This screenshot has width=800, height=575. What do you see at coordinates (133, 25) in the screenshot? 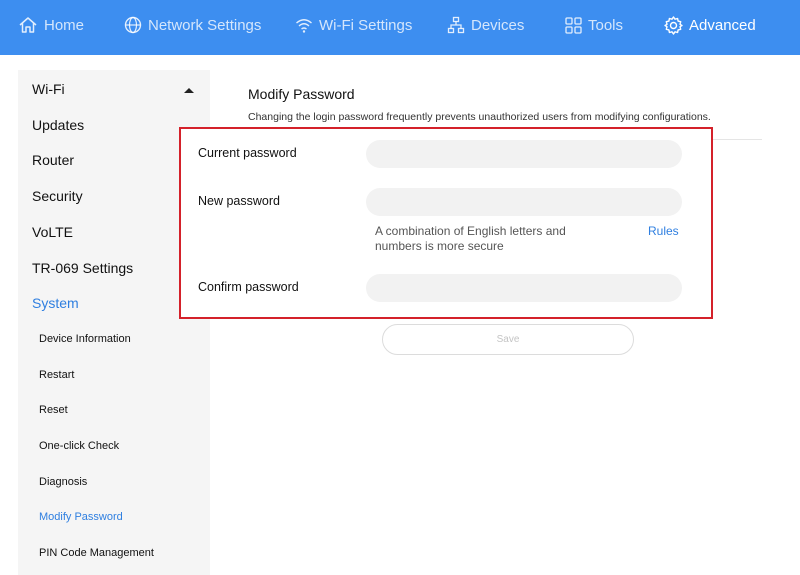
I see `globe-icon` at bounding box center [133, 25].